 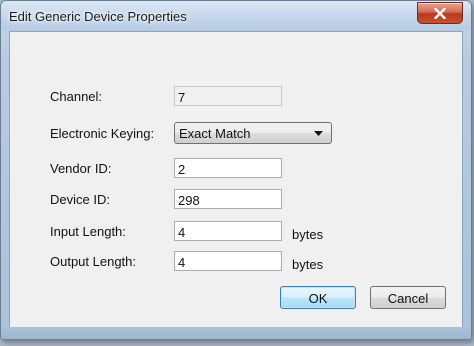 I want to click on vendor-id-input: 2, so click(x=228, y=168).